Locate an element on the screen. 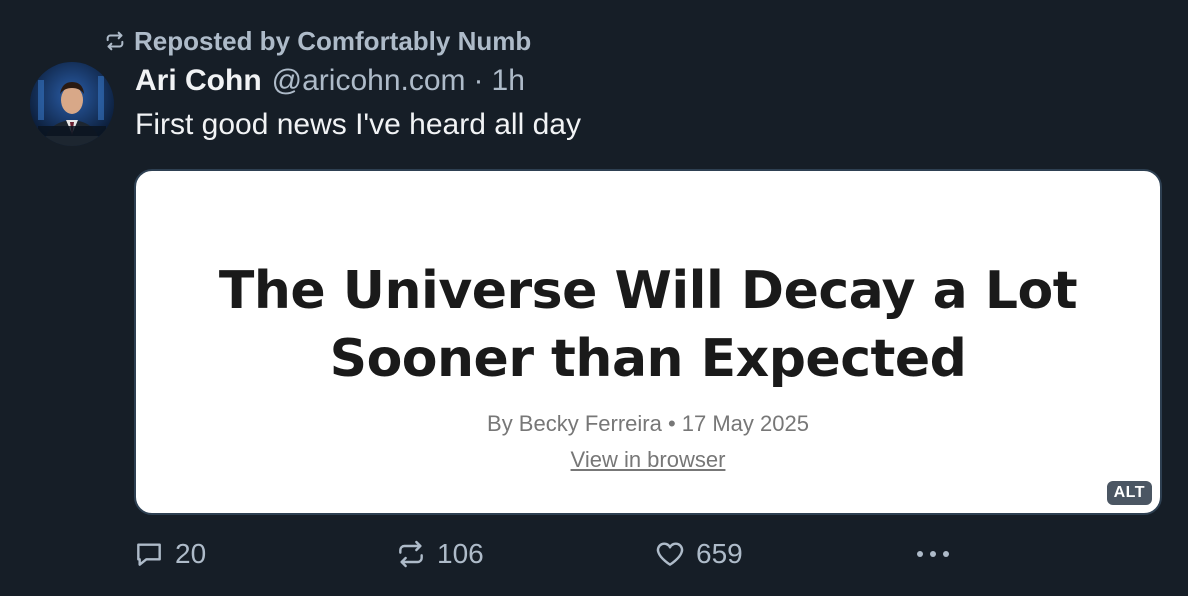 The height and width of the screenshot is (596, 1188). repost-indicator: Reposted by Comfortably Numb is located at coordinates (317, 41).